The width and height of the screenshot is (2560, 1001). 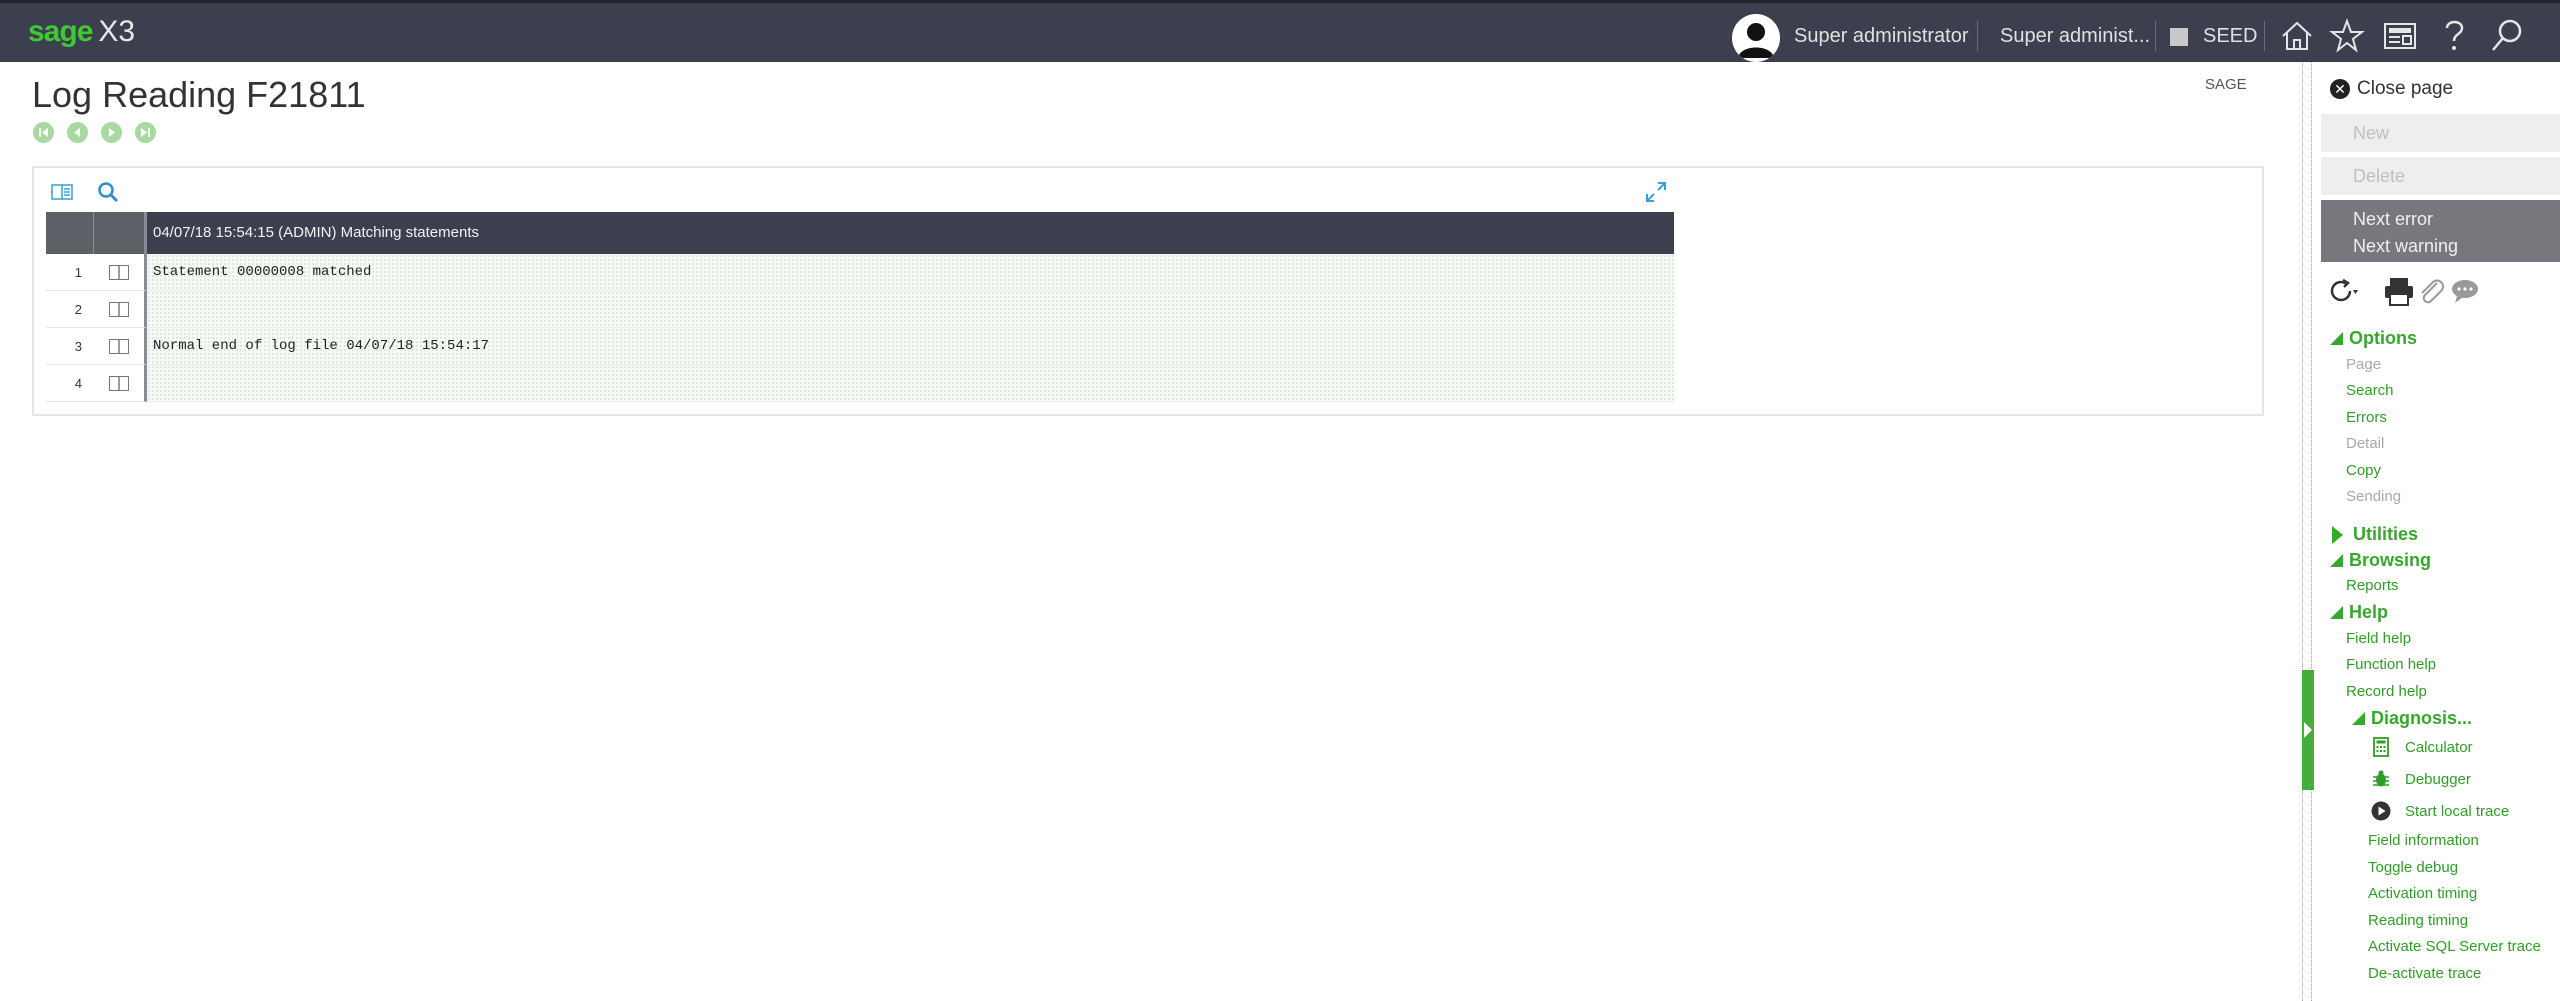 What do you see at coordinates (2400, 36) in the screenshot?
I see `news-icon` at bounding box center [2400, 36].